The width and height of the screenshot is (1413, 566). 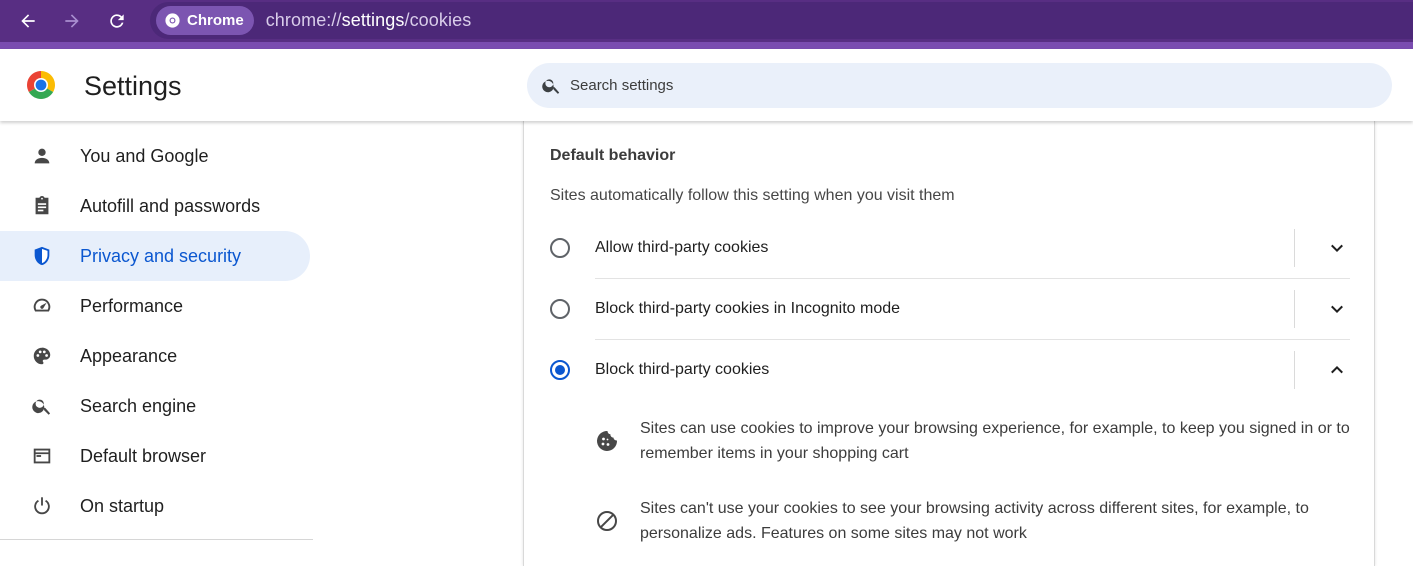 I want to click on sidebar-item-label: Appearance, so click(x=129, y=355).